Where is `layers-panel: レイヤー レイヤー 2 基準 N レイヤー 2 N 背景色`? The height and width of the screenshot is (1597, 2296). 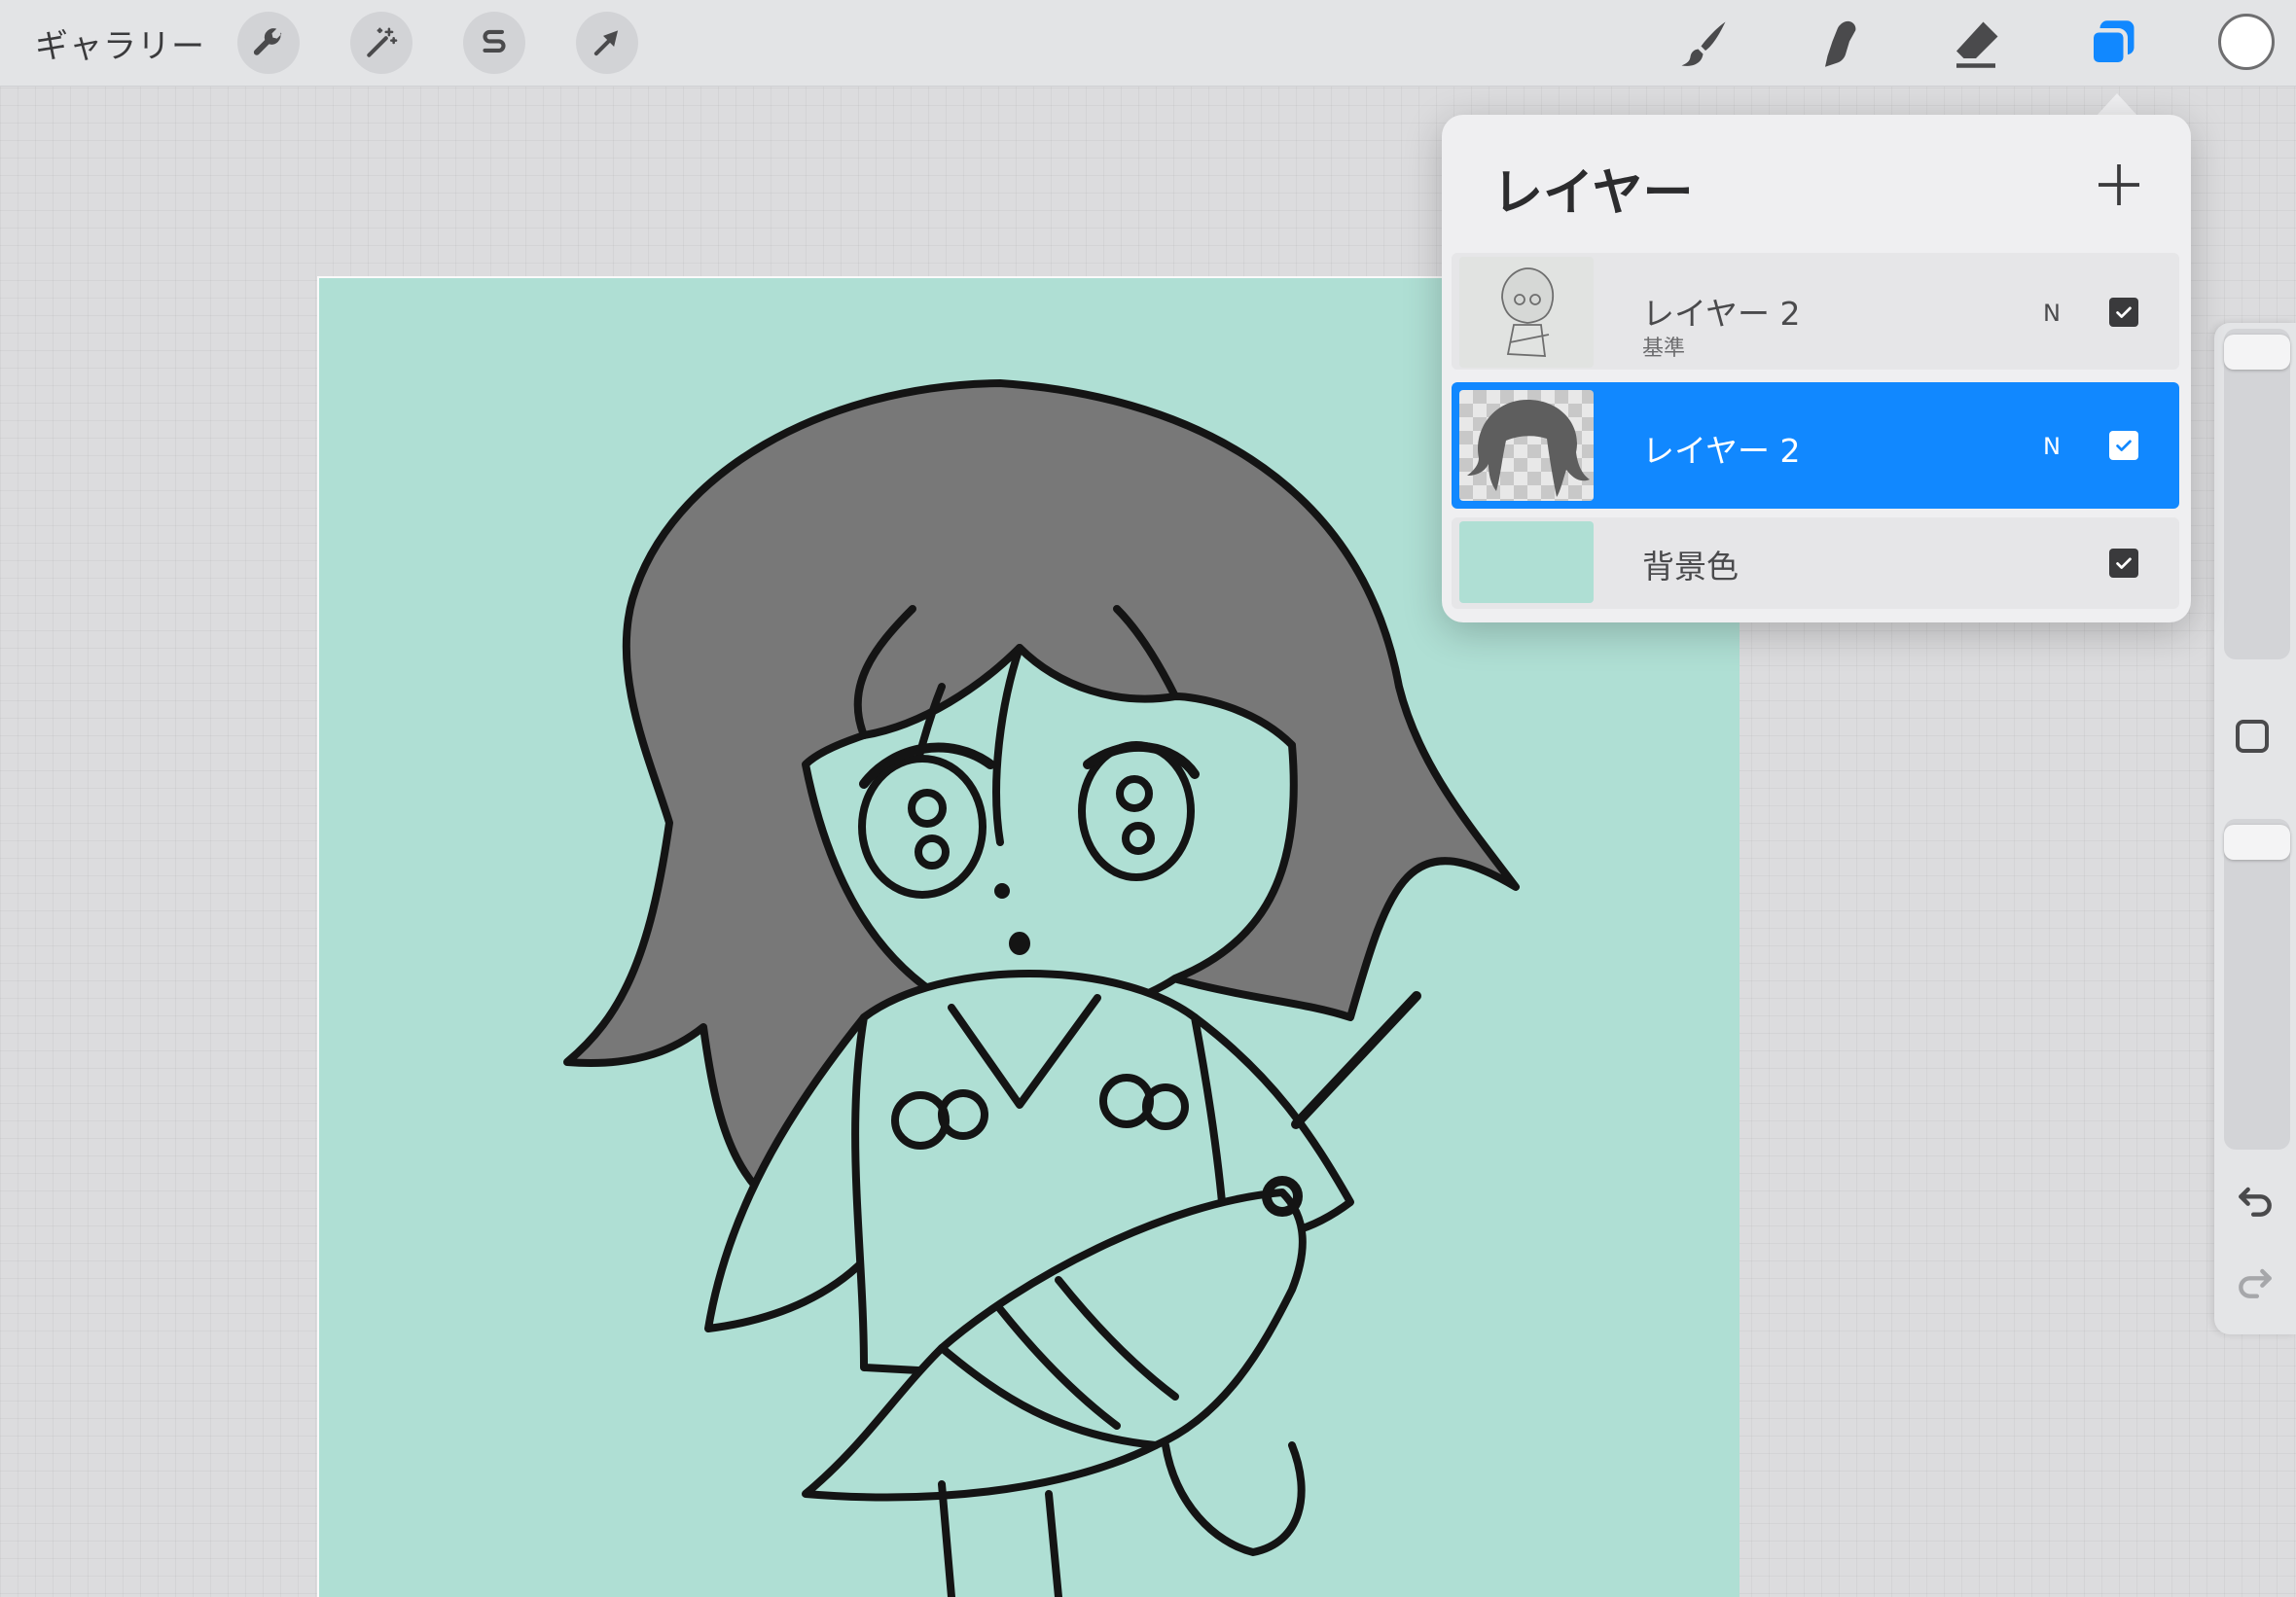 layers-panel: レイヤー レイヤー 2 基準 N レイヤー 2 N 背景色 is located at coordinates (1816, 368).